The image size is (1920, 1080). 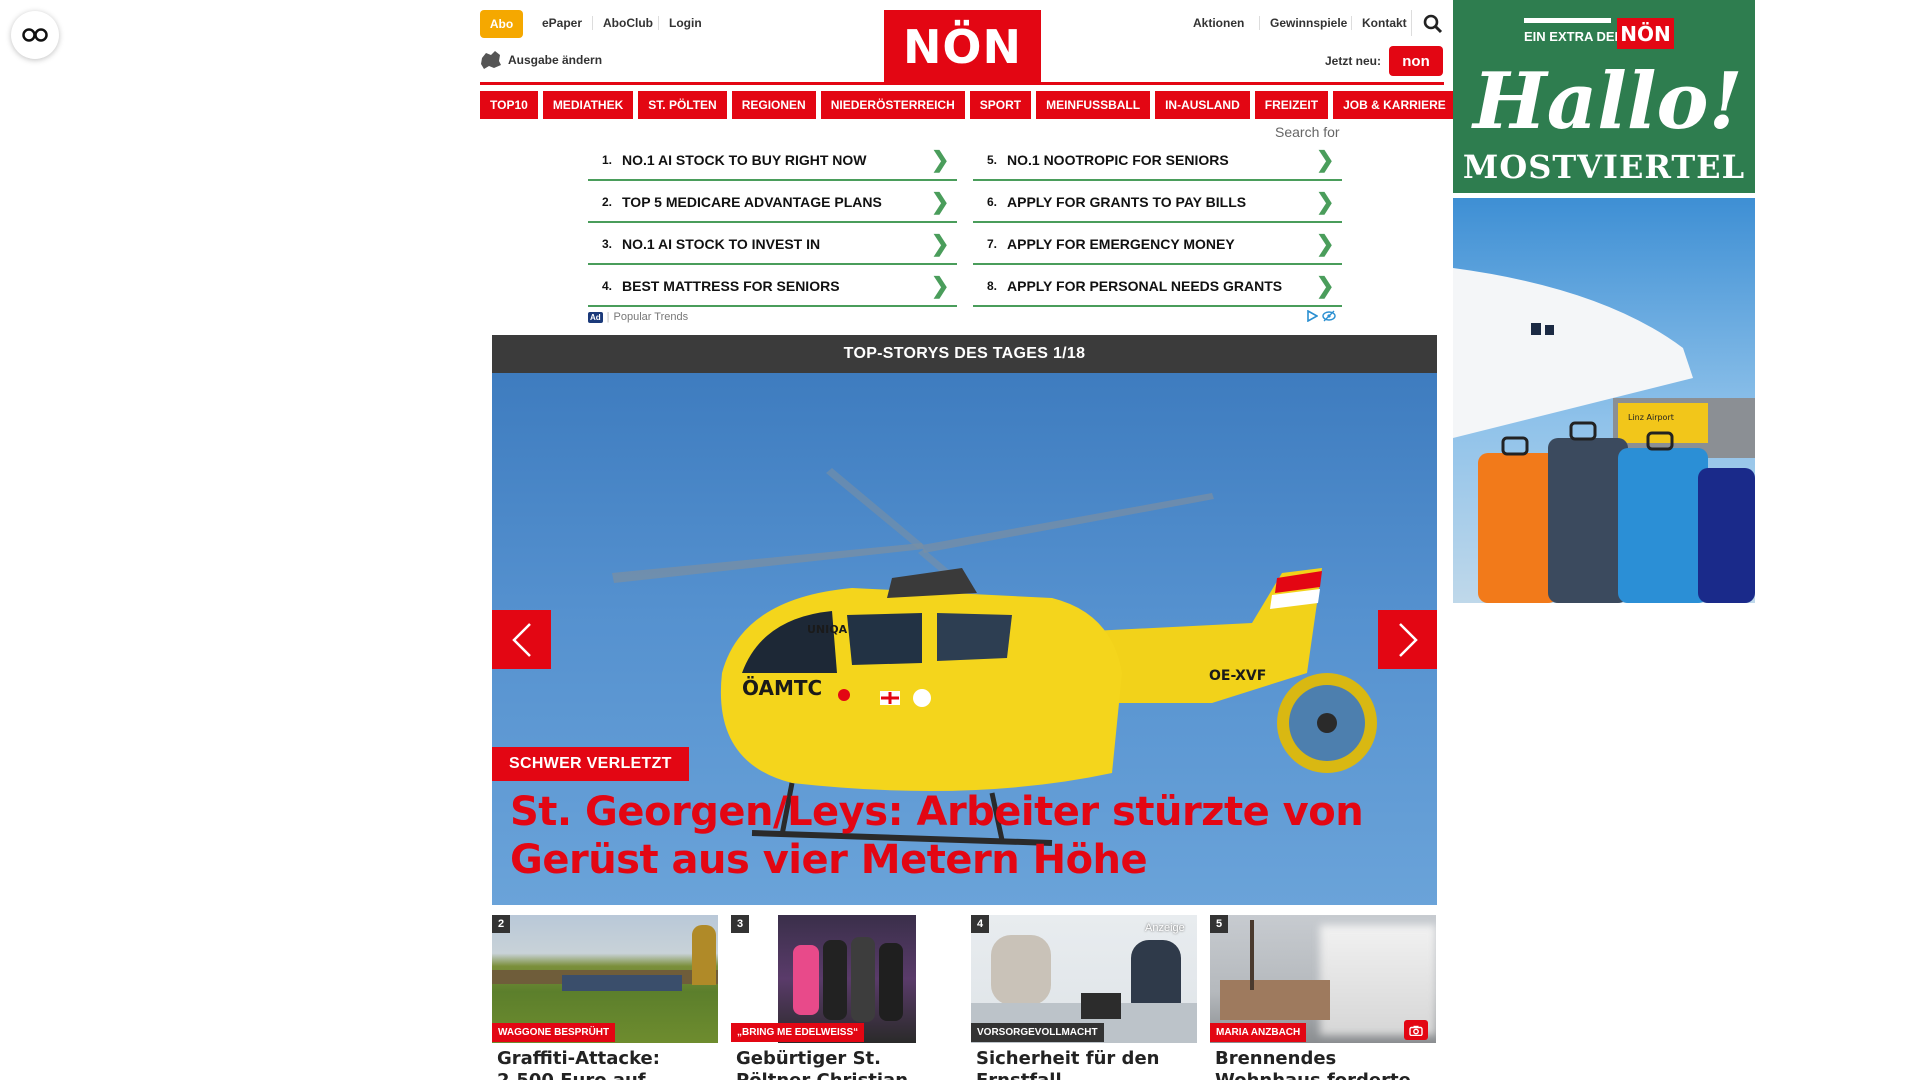 What do you see at coordinates (1433, 26) in the screenshot?
I see `search-icon` at bounding box center [1433, 26].